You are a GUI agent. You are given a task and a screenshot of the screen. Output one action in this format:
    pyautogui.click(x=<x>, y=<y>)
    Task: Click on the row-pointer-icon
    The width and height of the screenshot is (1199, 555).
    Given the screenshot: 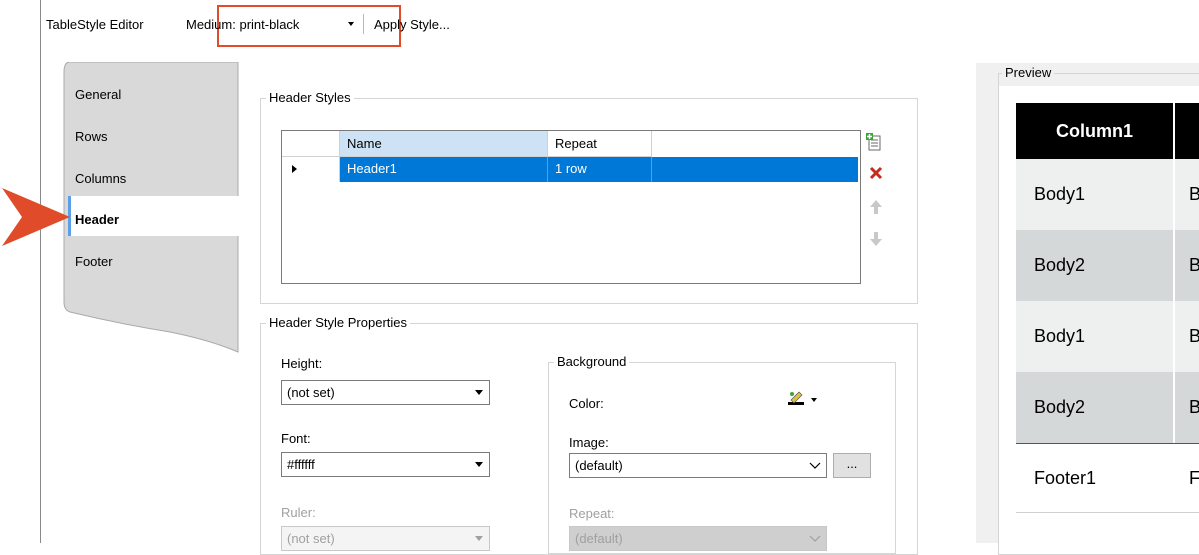 What is the action you would take?
    pyautogui.click(x=294, y=169)
    